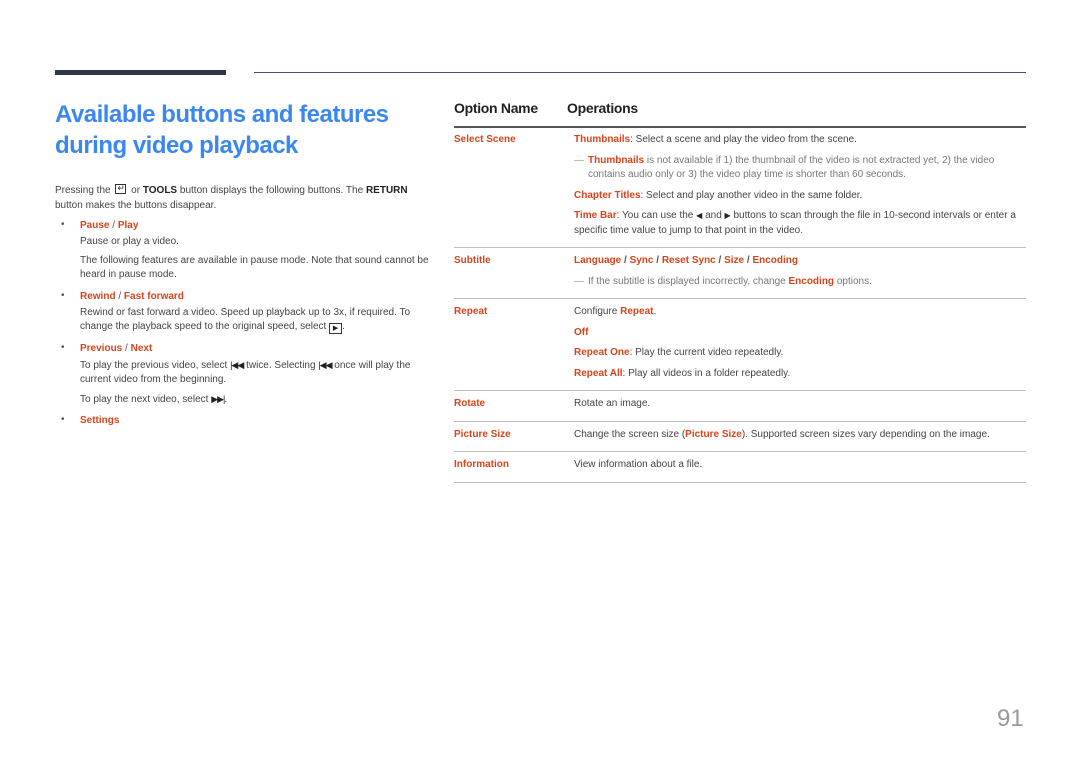 This screenshot has width=1080, height=763. What do you see at coordinates (640, 72) in the screenshot?
I see `header-rule` at bounding box center [640, 72].